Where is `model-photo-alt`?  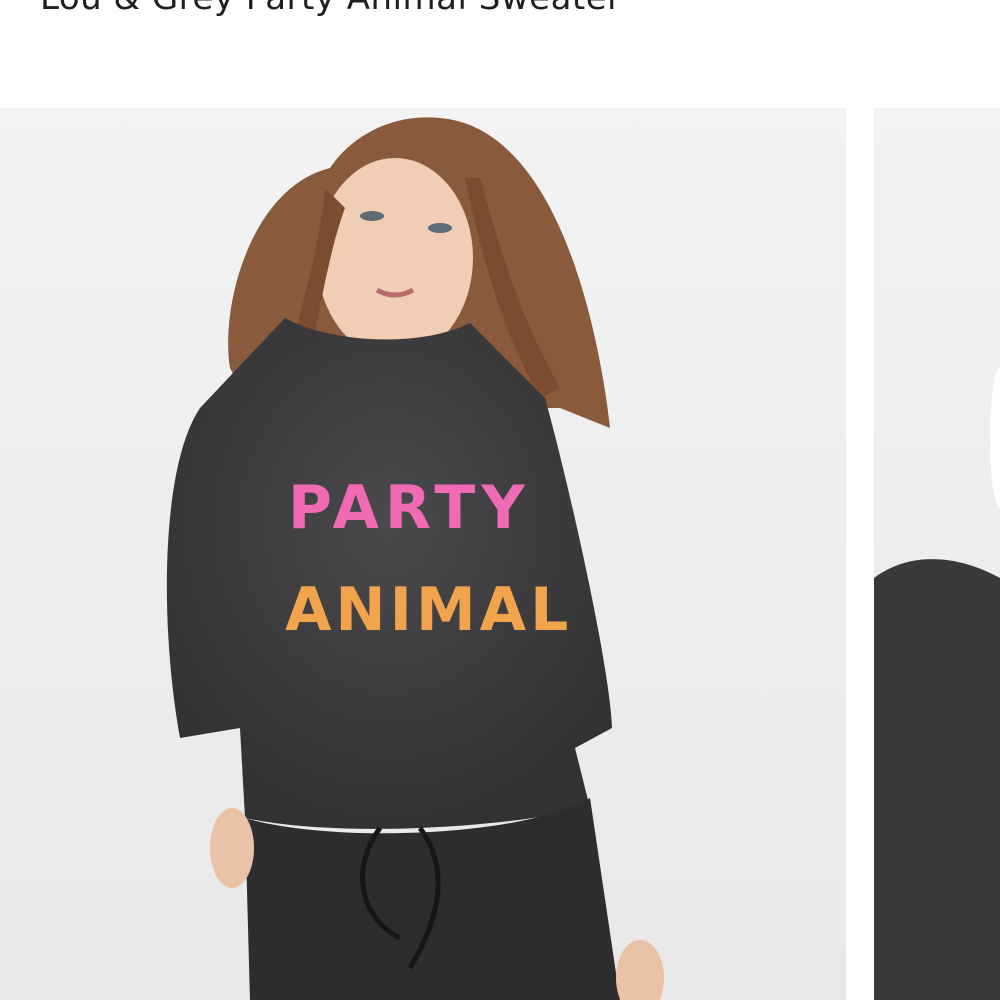 model-photo-alt is located at coordinates (937, 684).